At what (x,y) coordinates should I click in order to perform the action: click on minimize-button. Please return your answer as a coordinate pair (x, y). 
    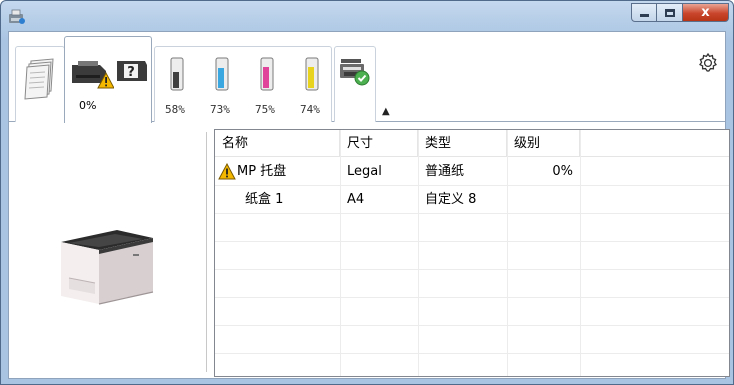
    Looking at the image, I should click on (644, 12).